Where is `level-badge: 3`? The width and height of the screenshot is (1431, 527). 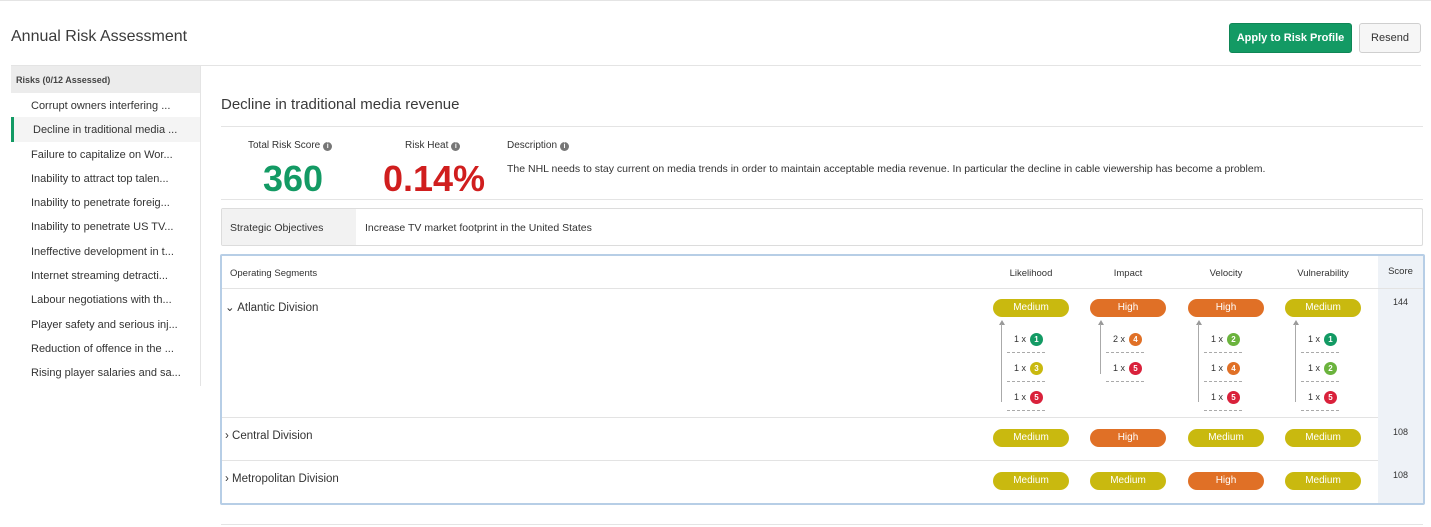
level-badge: 3 is located at coordinates (1036, 368).